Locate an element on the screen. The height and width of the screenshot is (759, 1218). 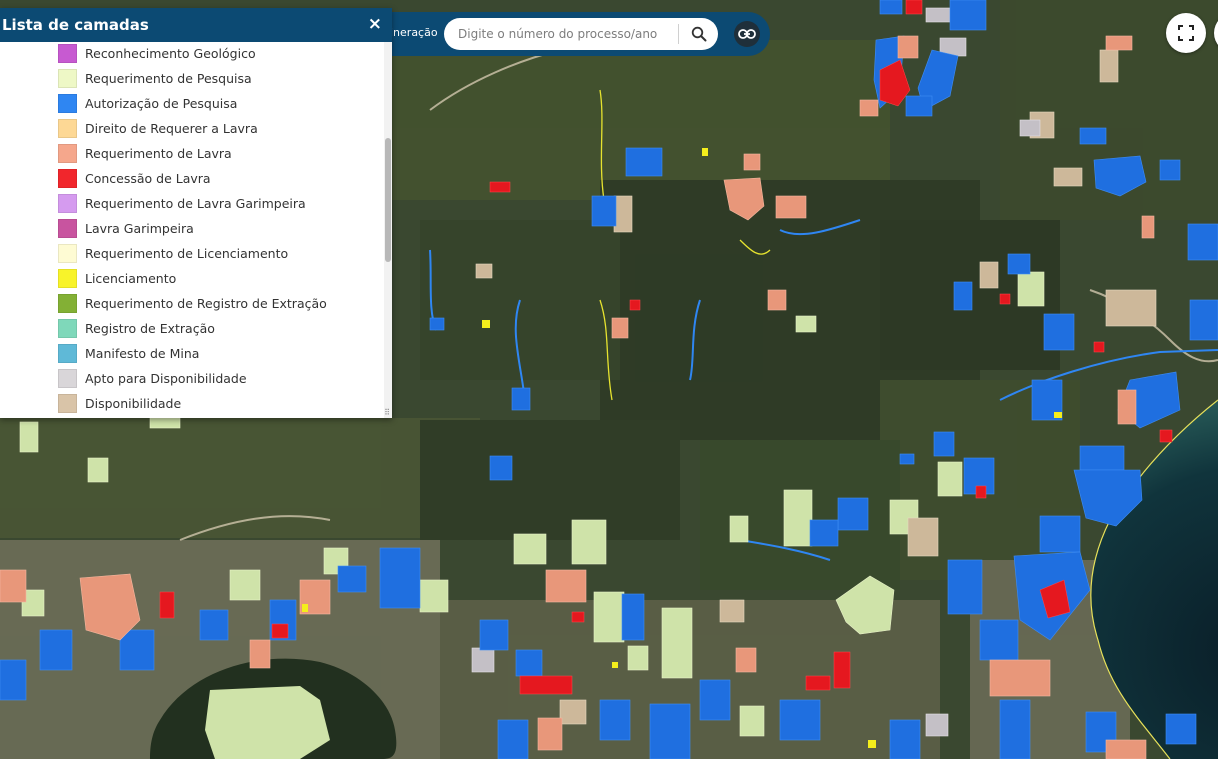
layer-item: Requerimento de Licenciamento is located at coordinates (192, 254).